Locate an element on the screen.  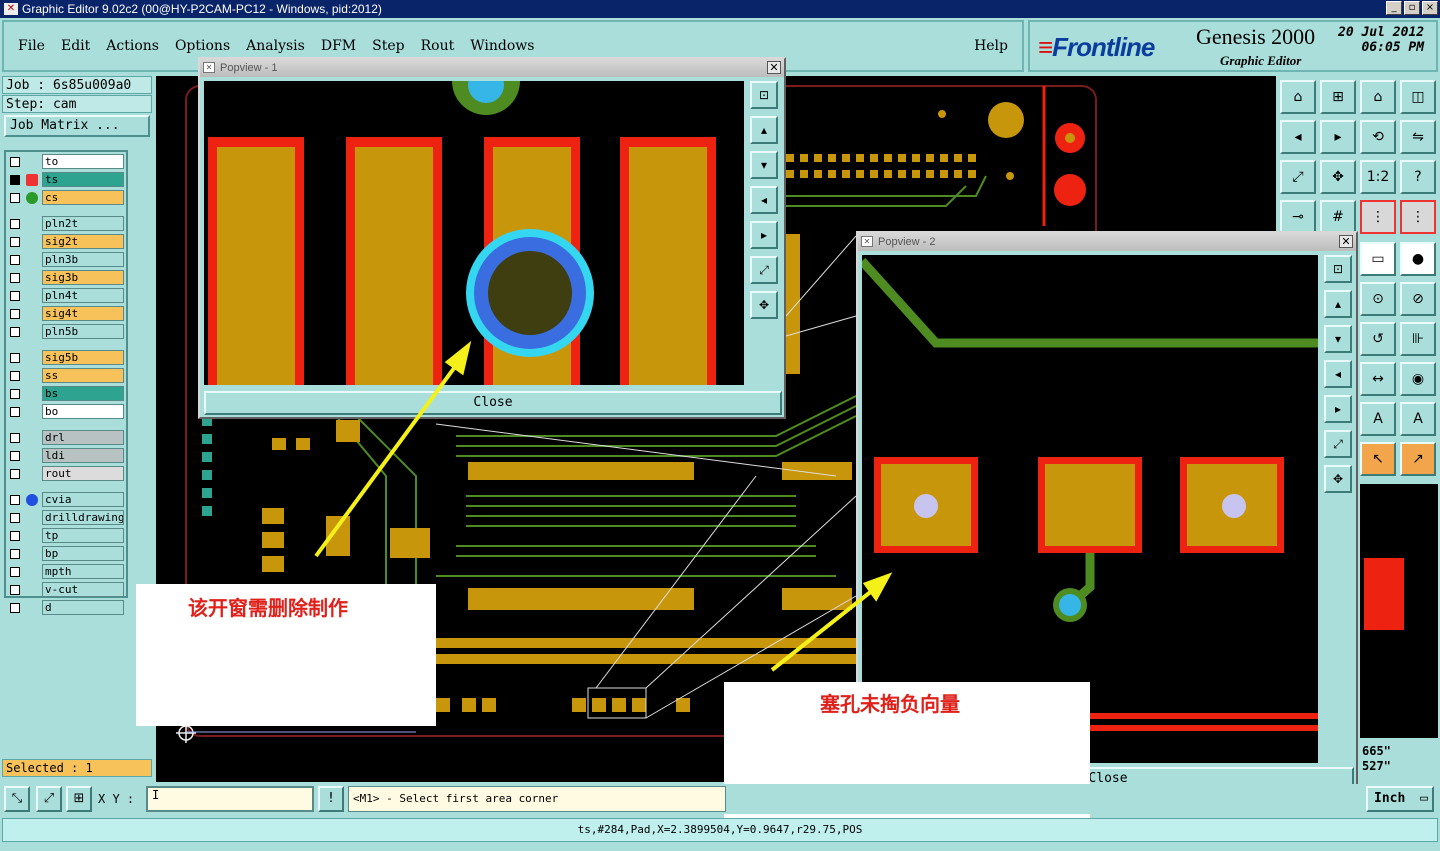
shape-icon: ◉ is located at coordinates (1418, 379).